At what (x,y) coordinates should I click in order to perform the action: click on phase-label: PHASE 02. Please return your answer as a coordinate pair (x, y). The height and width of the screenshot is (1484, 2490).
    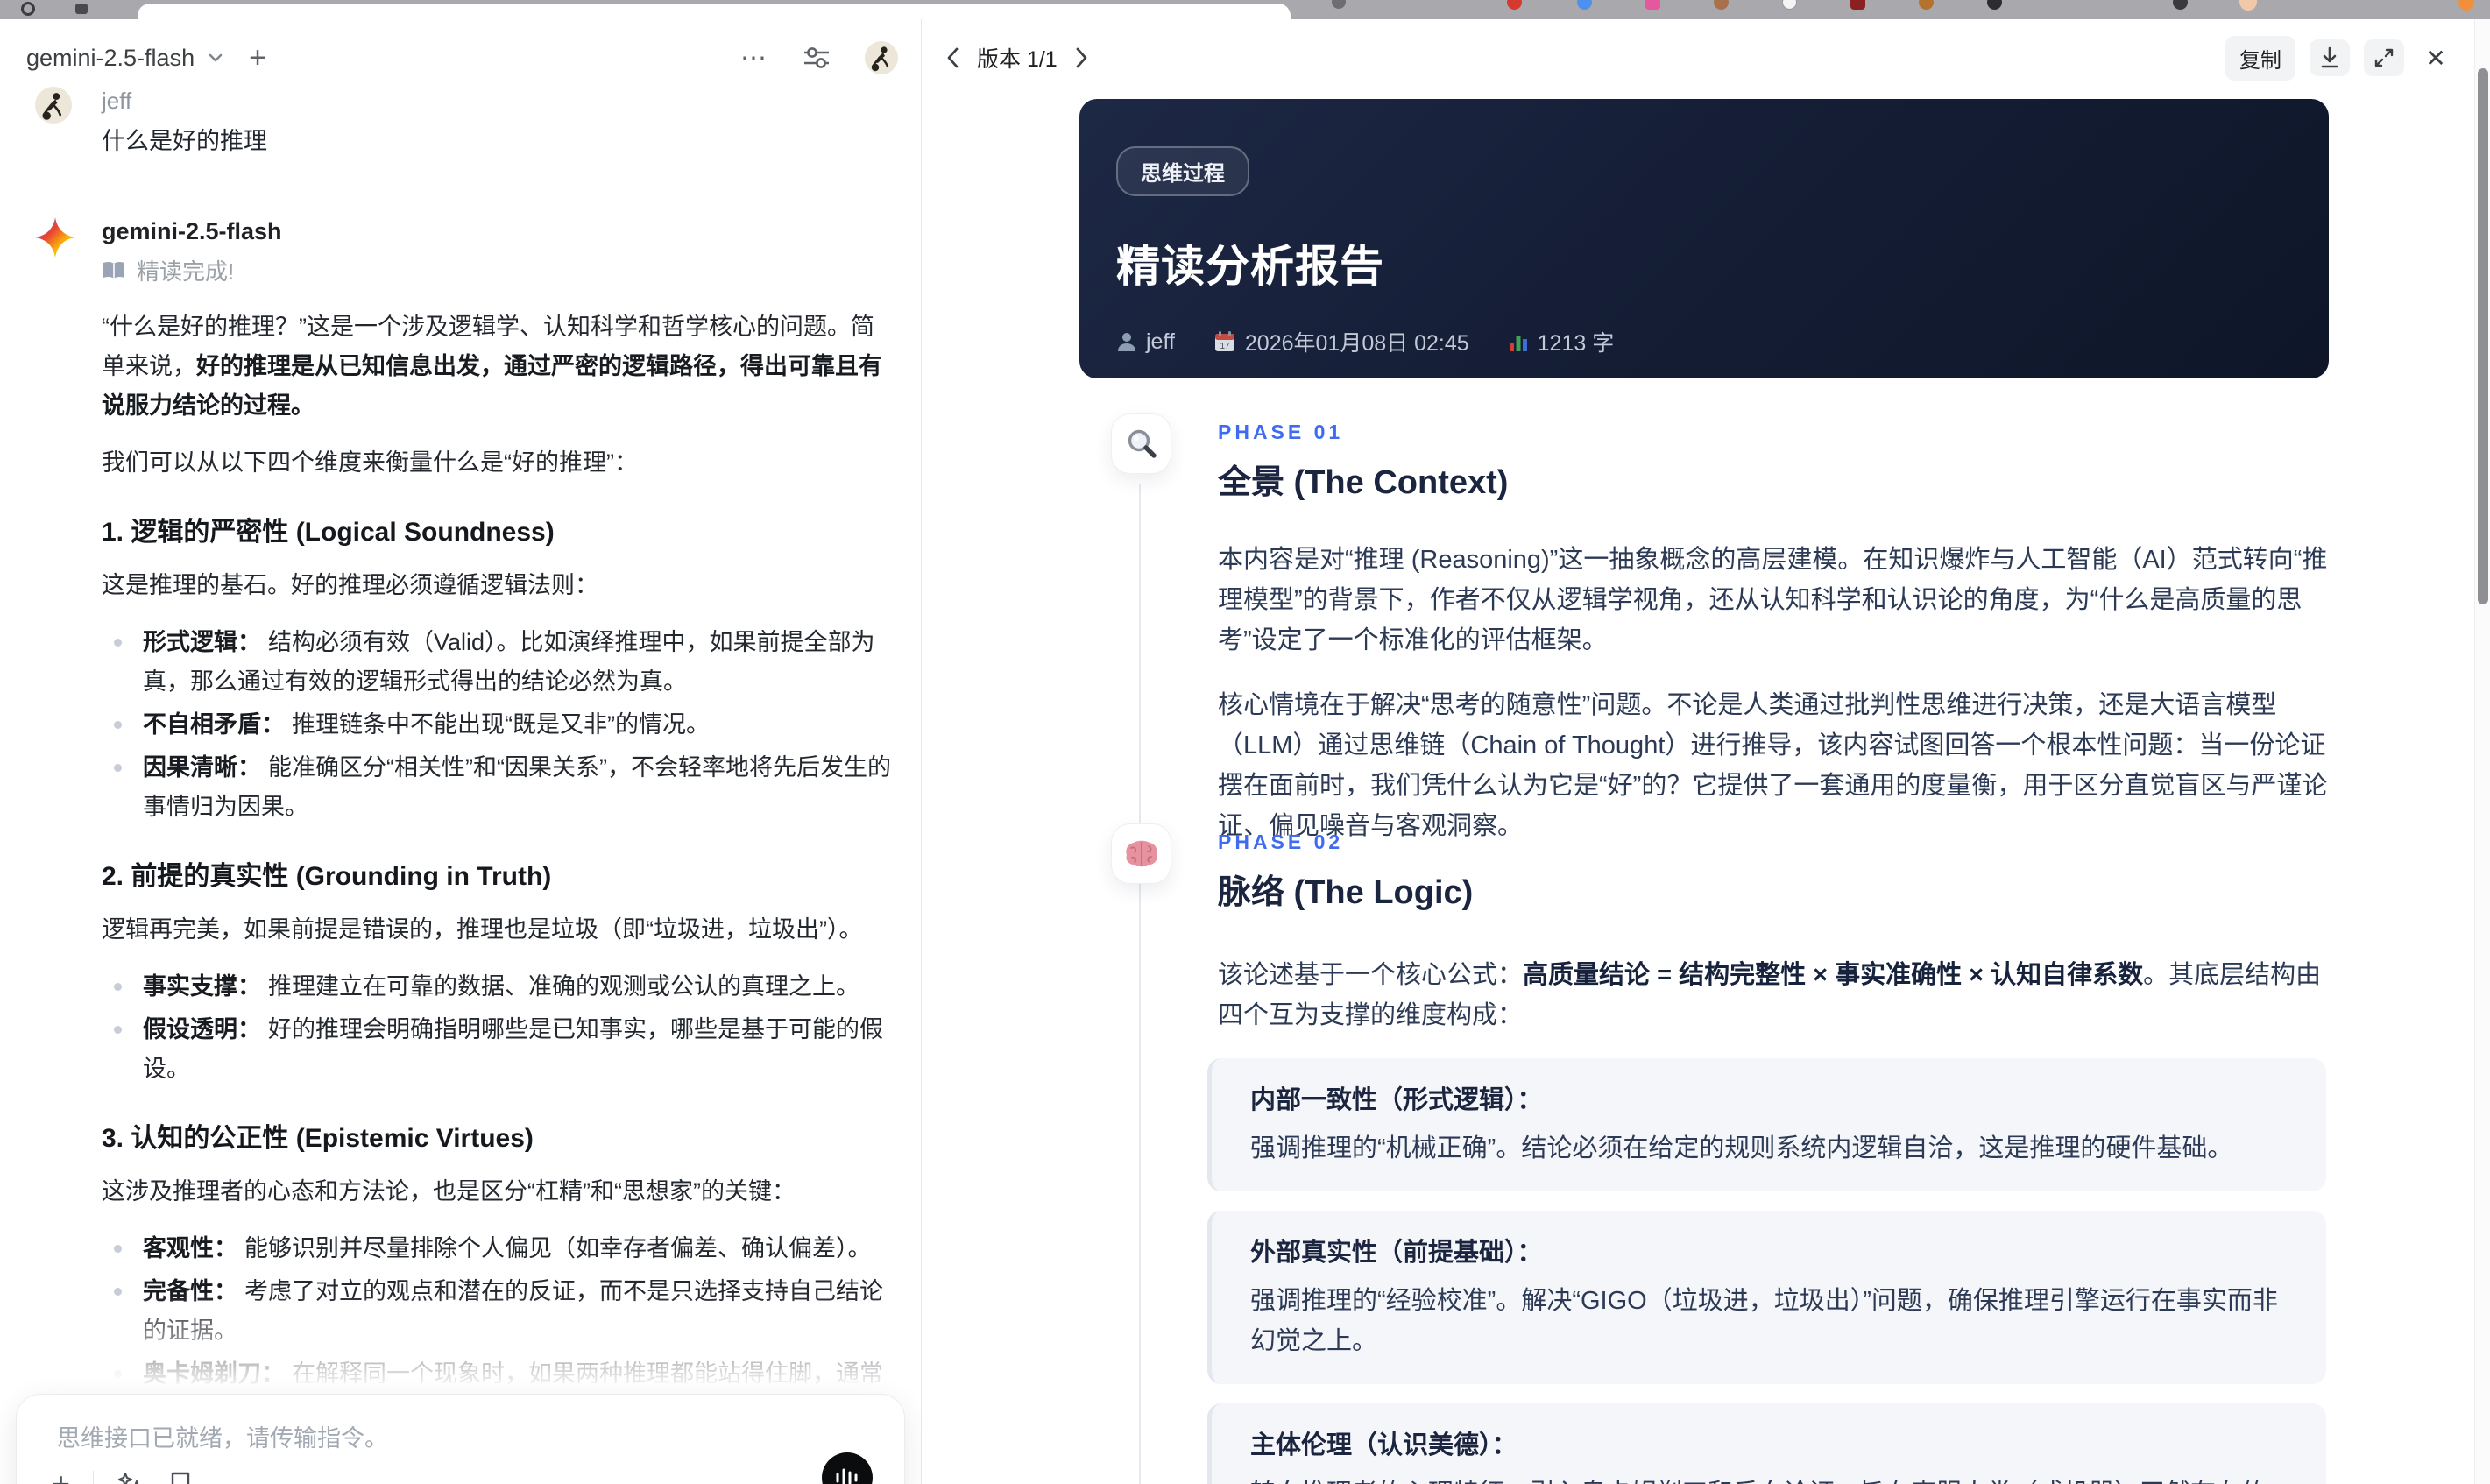
    Looking at the image, I should click on (1281, 841).